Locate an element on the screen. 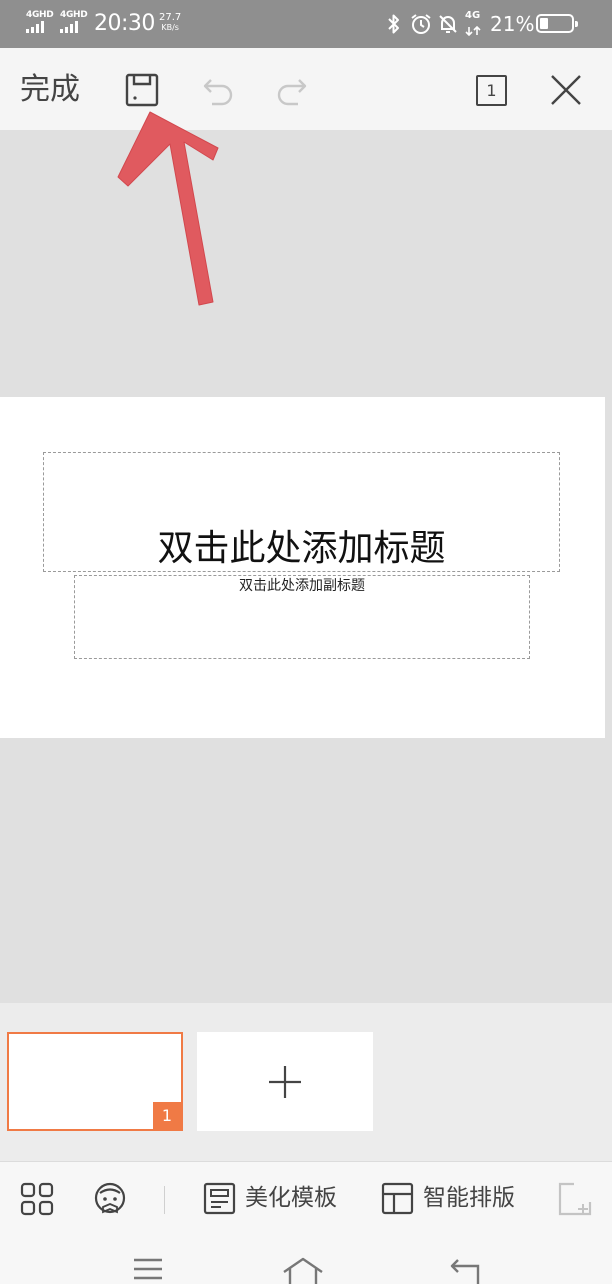 This screenshot has width=612, height=1284. back-icon is located at coordinates (466, 1271).